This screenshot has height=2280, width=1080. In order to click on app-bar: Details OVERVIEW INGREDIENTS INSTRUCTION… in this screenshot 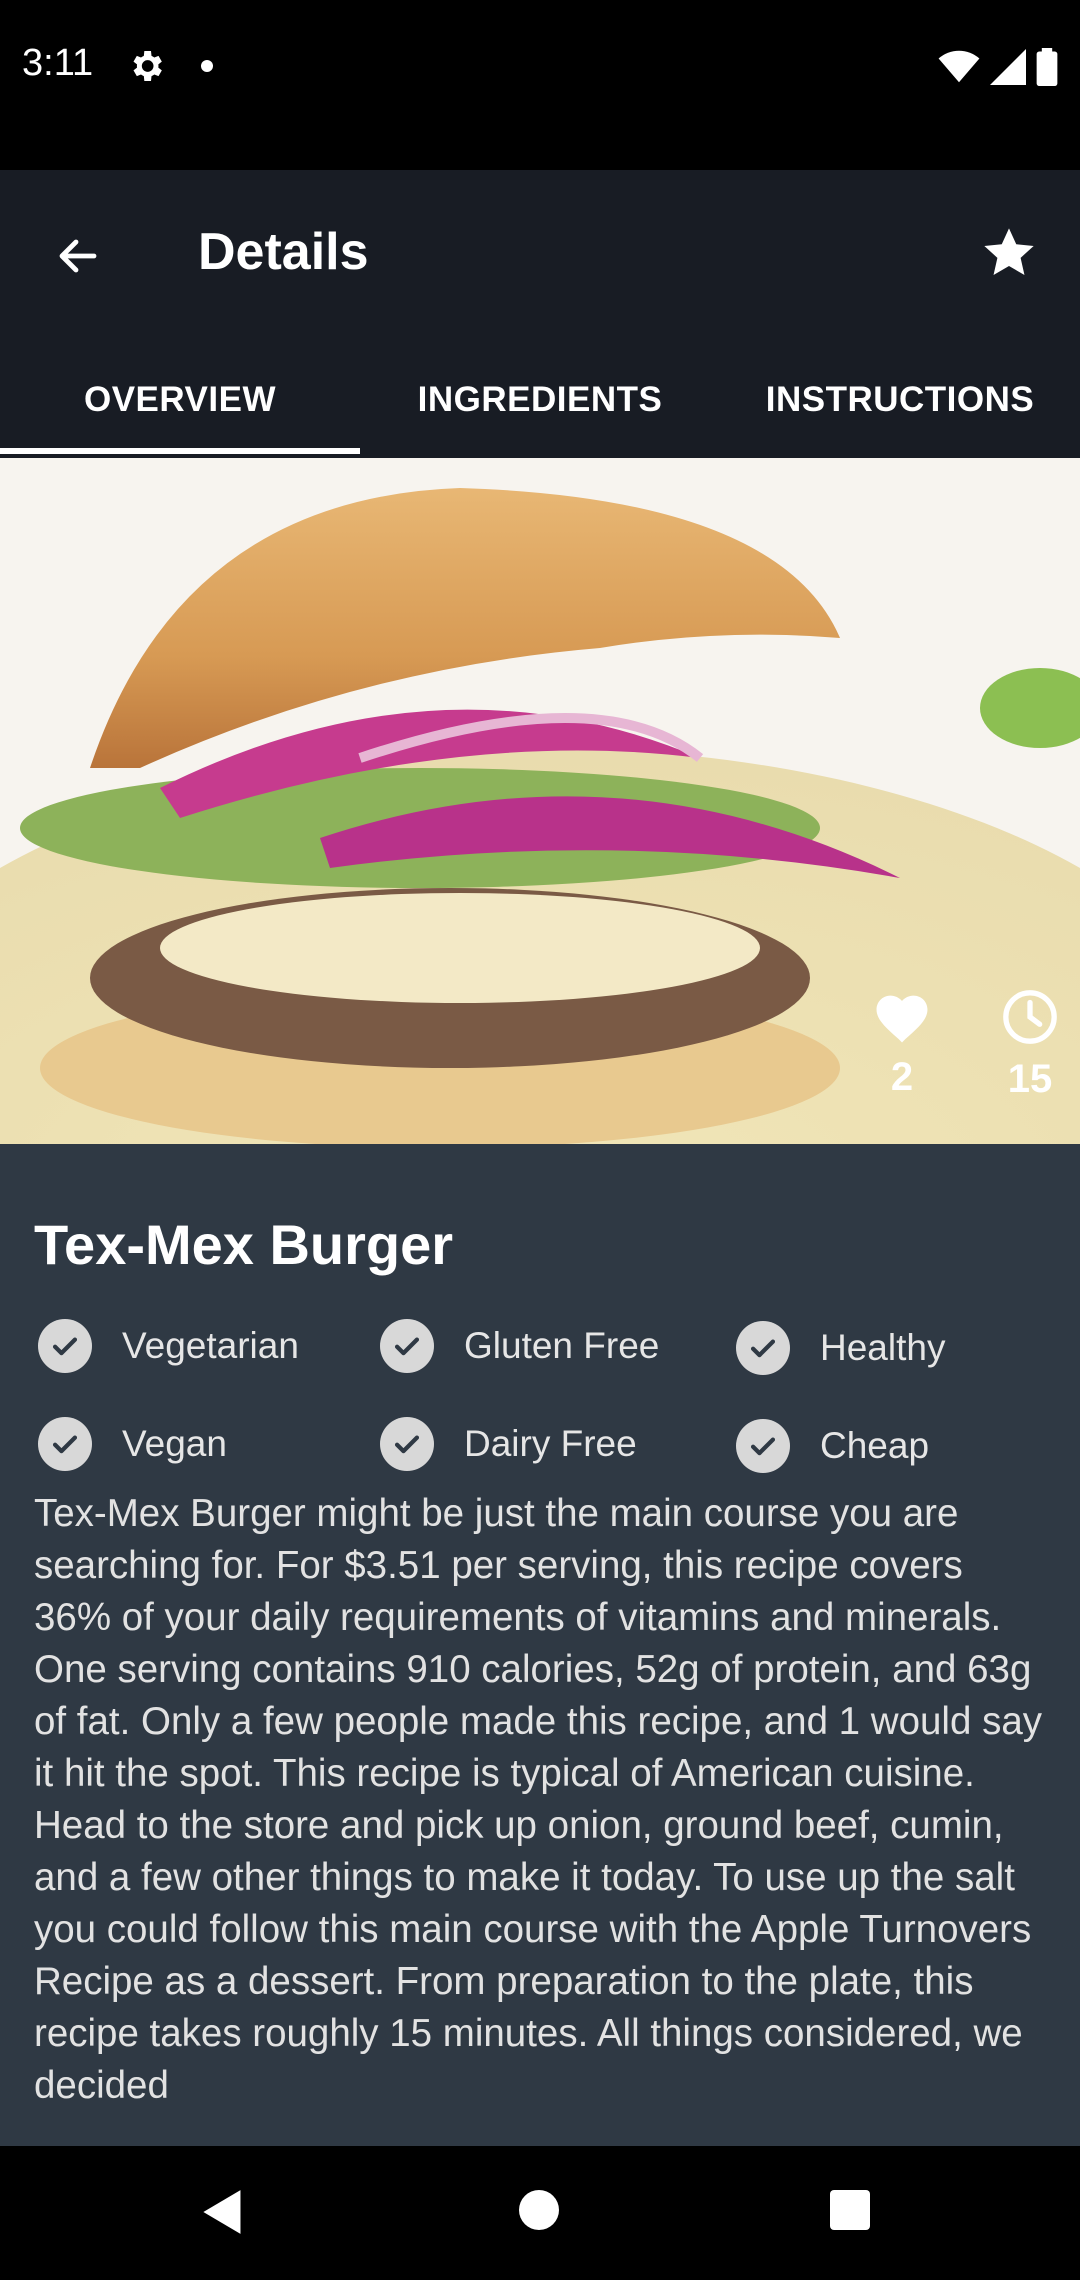, I will do `click(540, 314)`.